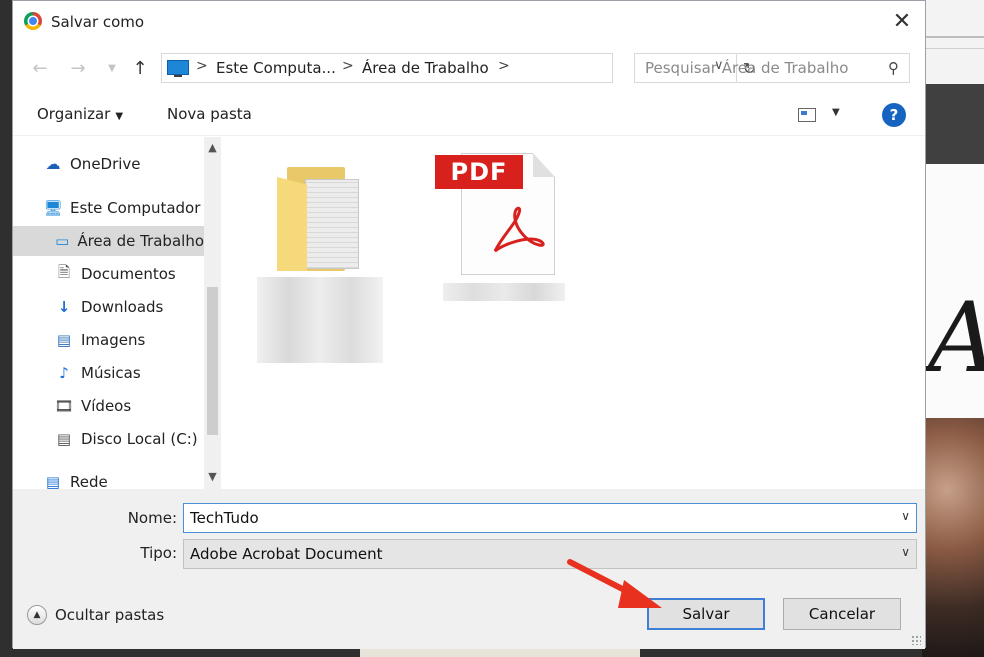 The image size is (984, 657). I want to click on organize-button: Organizar ▼, so click(80, 114).